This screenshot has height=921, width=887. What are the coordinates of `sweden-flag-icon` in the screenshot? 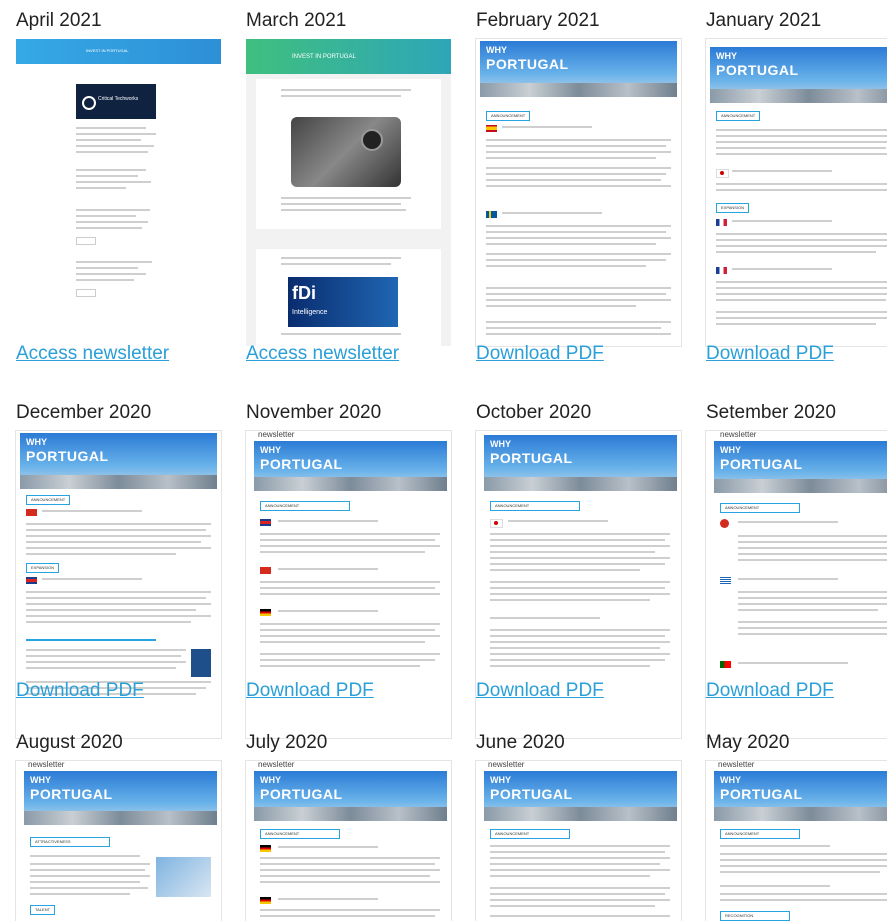 It's located at (491, 214).